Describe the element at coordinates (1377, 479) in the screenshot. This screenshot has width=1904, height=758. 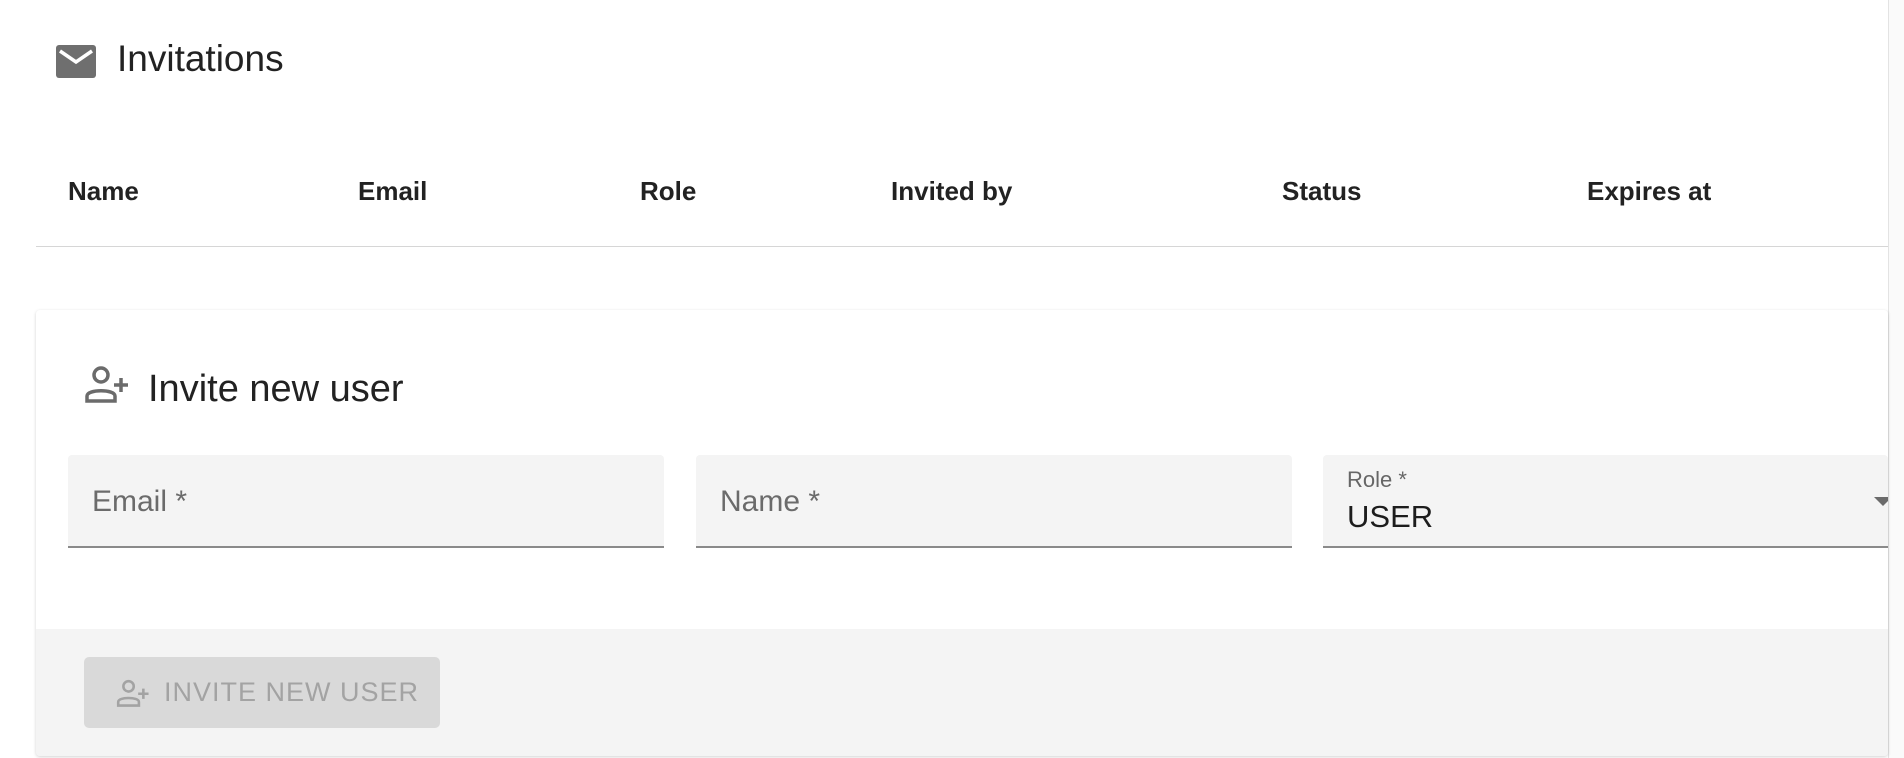
I see `role-select-label: Role *` at that location.